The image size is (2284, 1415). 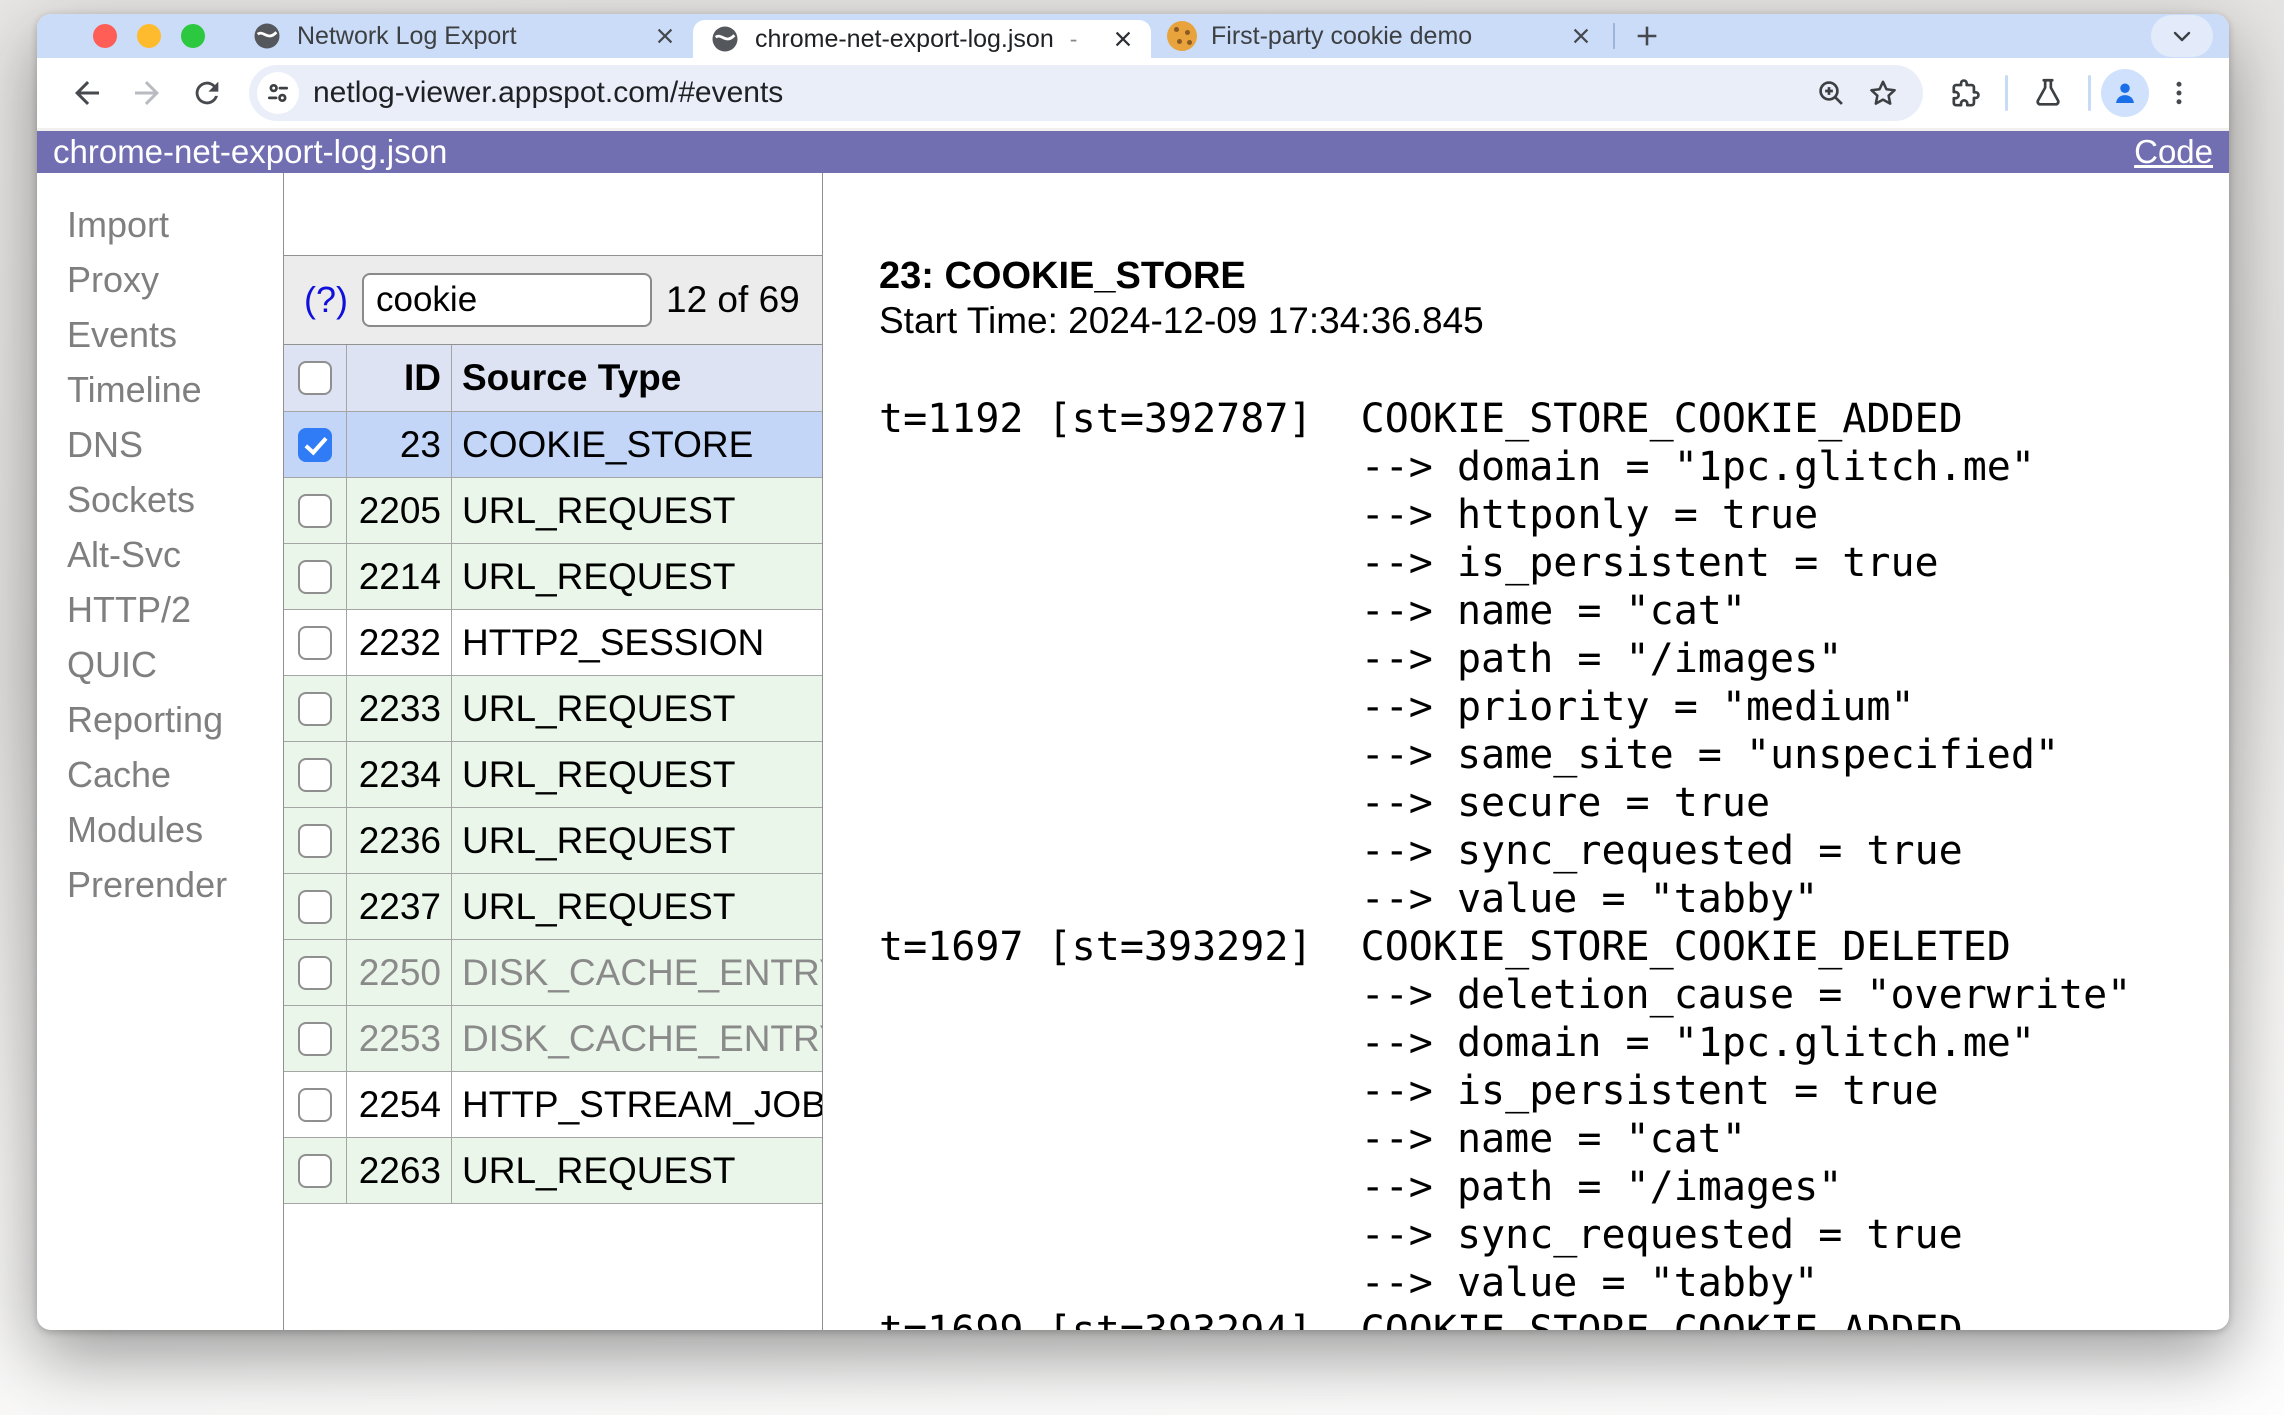 I want to click on bookmark-star-button, so click(x=1883, y=93).